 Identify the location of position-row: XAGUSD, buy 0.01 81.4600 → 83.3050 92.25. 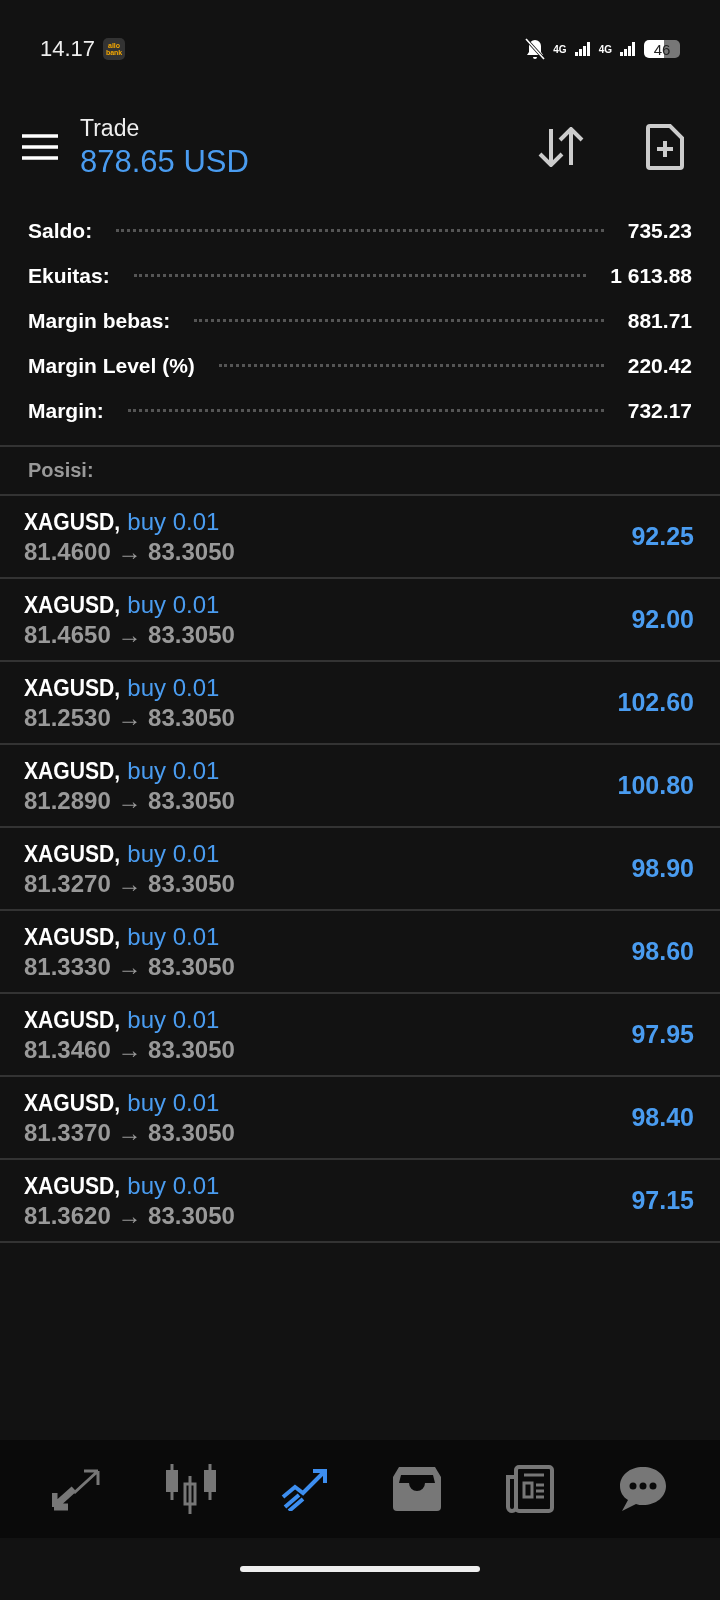
(360, 537).